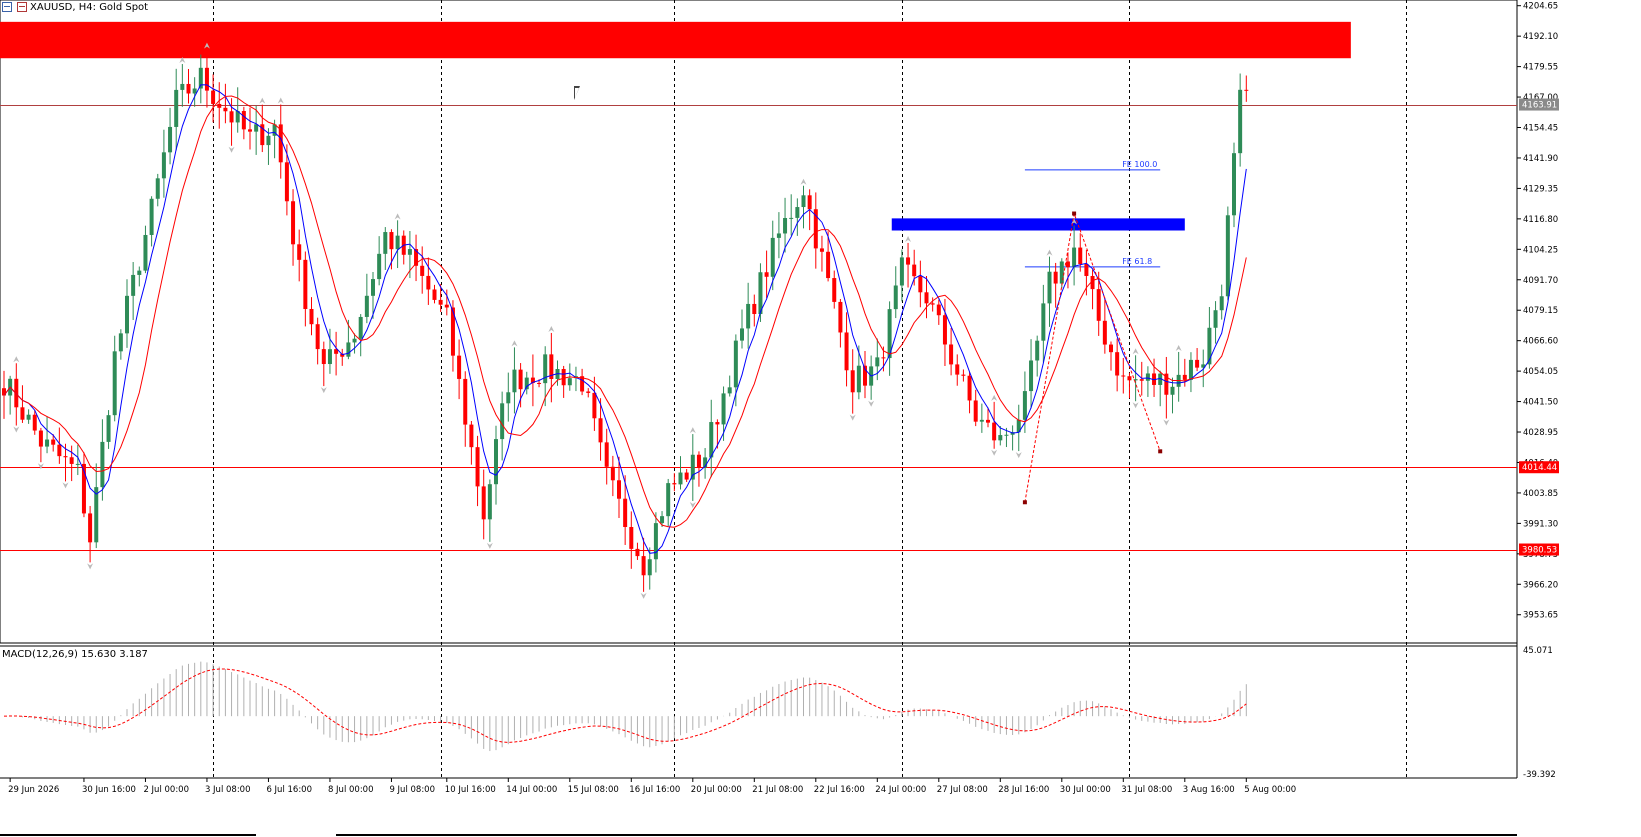 Image resolution: width=1641 pixels, height=837 pixels. Describe the element at coordinates (675, 40) in the screenshot. I see `supply-zone` at that location.